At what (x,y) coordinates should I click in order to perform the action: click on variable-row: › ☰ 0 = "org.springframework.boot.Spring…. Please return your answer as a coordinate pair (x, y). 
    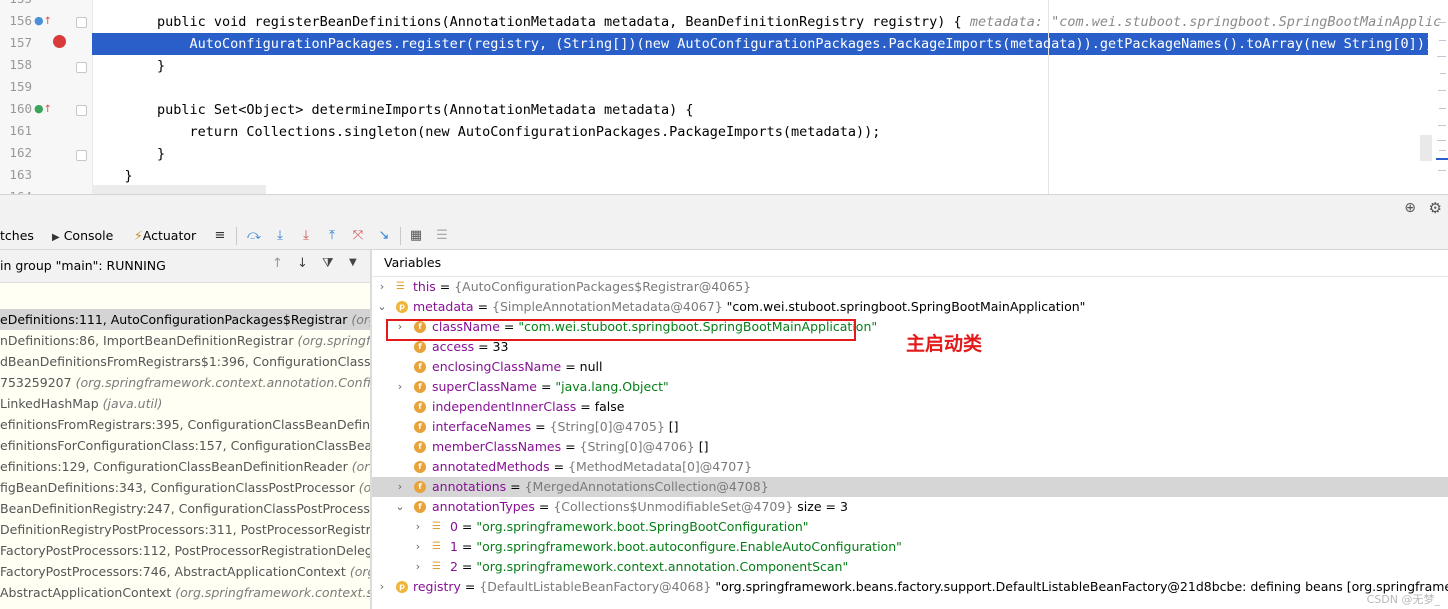
    Looking at the image, I should click on (910, 527).